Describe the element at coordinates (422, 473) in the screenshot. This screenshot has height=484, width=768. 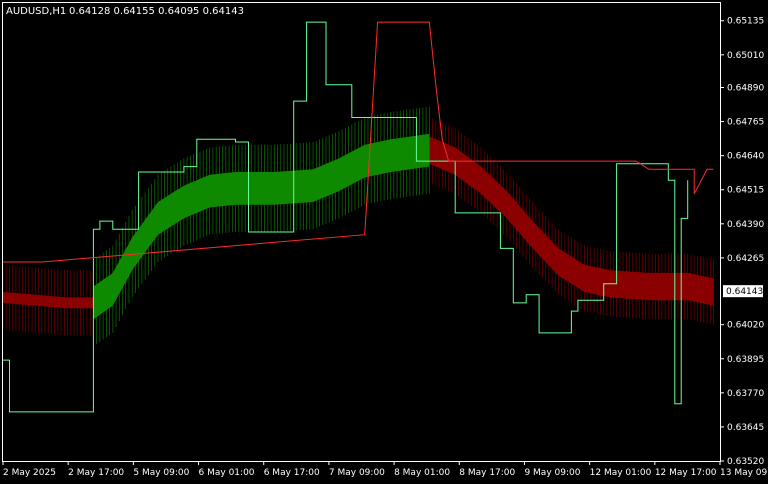
I see `x-tick-label: 8 May 01:00` at that location.